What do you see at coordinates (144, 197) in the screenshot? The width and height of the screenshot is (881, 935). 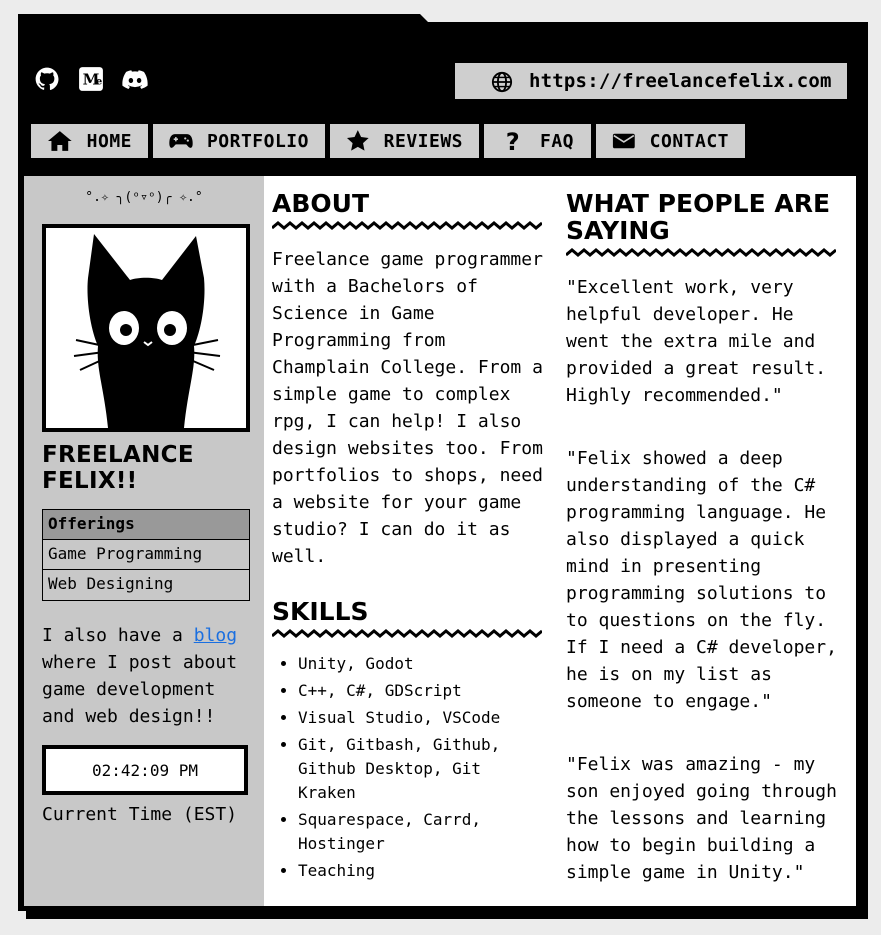 I see `kaomoji: °.✧ ╮(ᵒ▿ᵒ)╭ ✧.°` at bounding box center [144, 197].